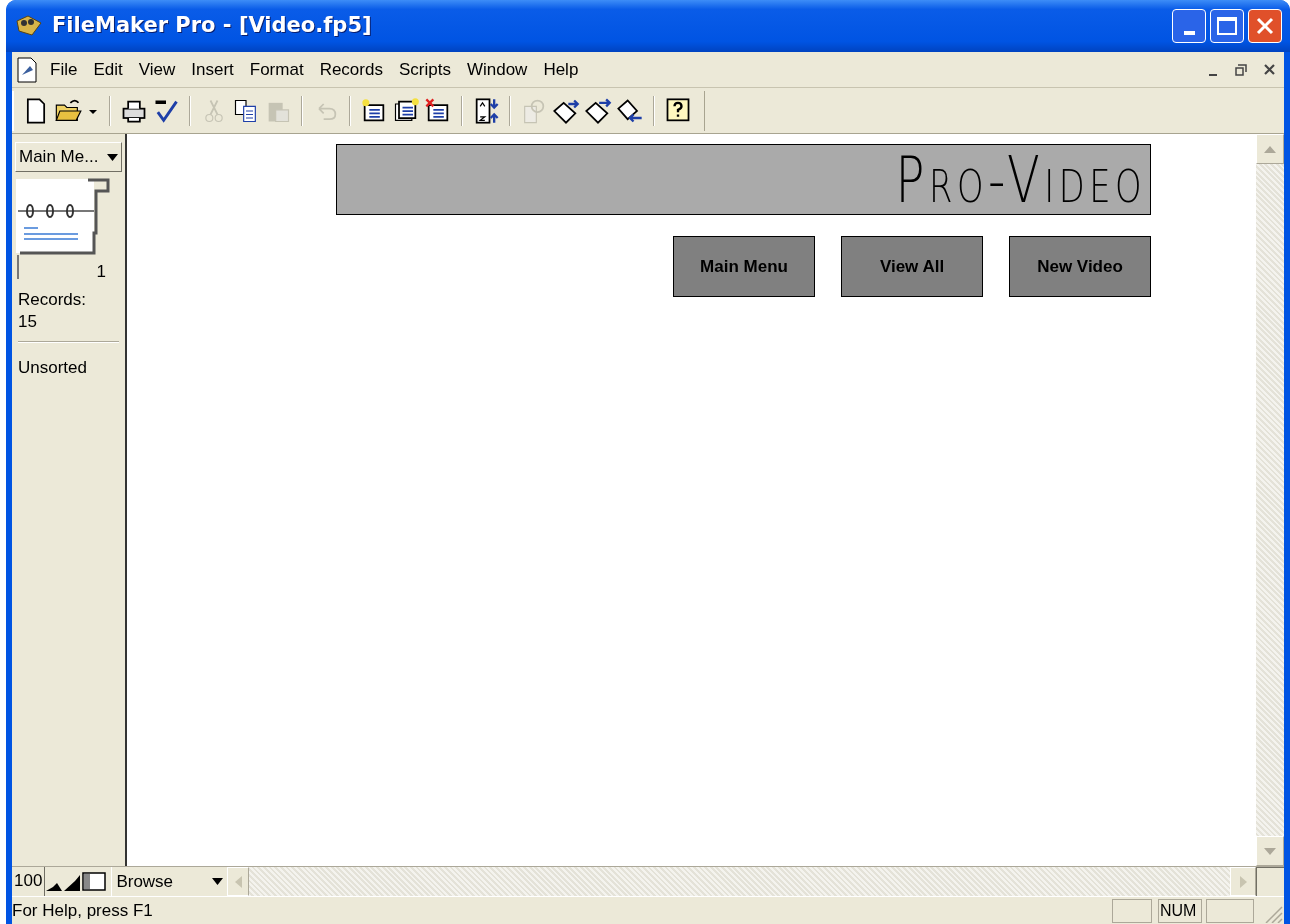  What do you see at coordinates (212, 26) in the screenshot?
I see `window-title: FileMaker Pro - [Video.fp5]` at bounding box center [212, 26].